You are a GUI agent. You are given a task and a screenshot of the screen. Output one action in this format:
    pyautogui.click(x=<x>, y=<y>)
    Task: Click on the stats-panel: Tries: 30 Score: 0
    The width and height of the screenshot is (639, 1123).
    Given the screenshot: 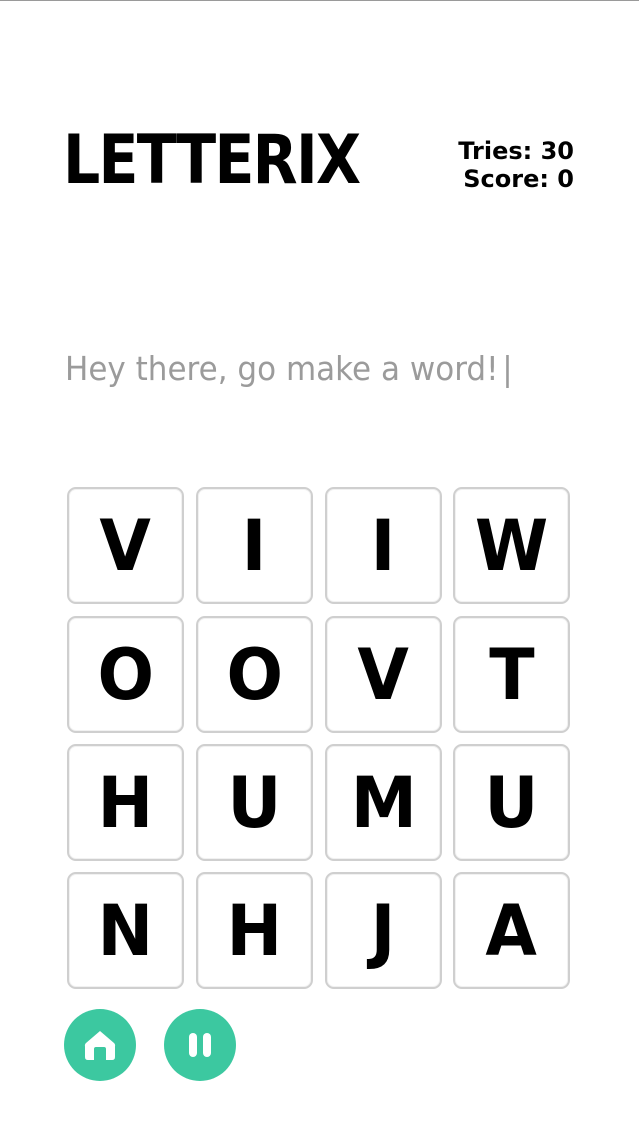 What is the action you would take?
    pyautogui.click(x=516, y=165)
    